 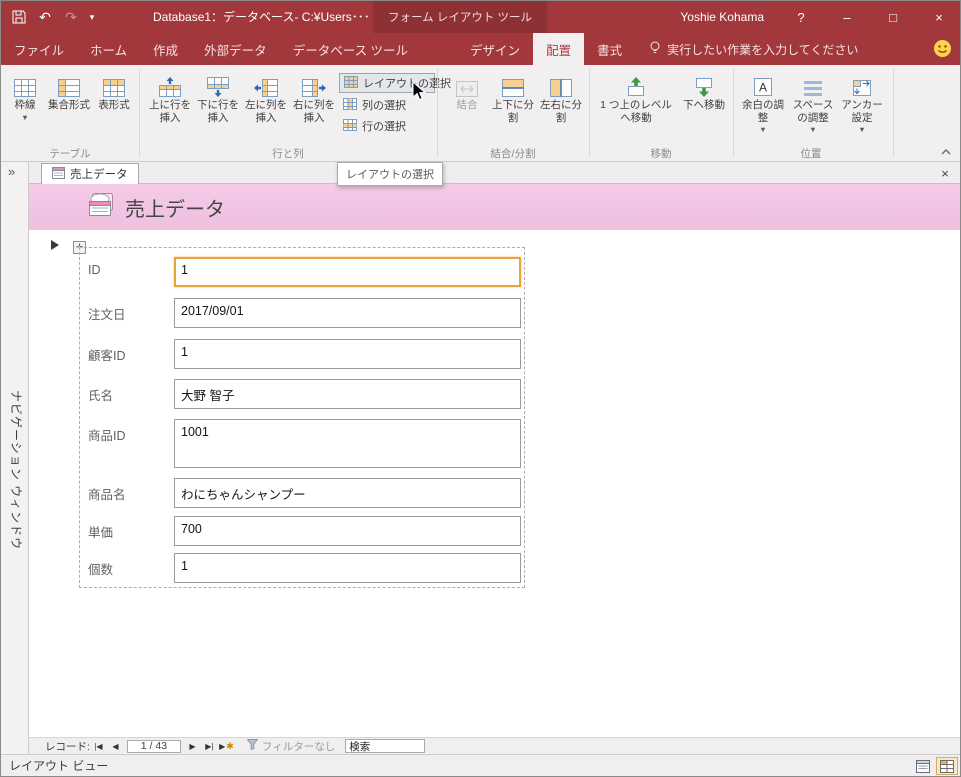 I want to click on feedback-smiley-icon, so click(x=942, y=51).